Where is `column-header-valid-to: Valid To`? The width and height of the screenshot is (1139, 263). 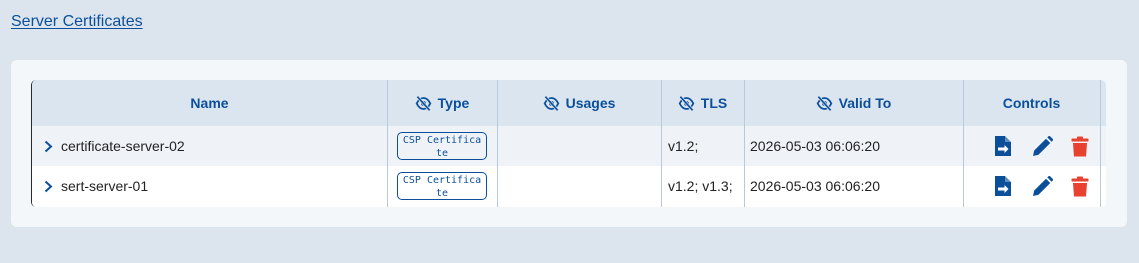 column-header-valid-to: Valid To is located at coordinates (853, 103).